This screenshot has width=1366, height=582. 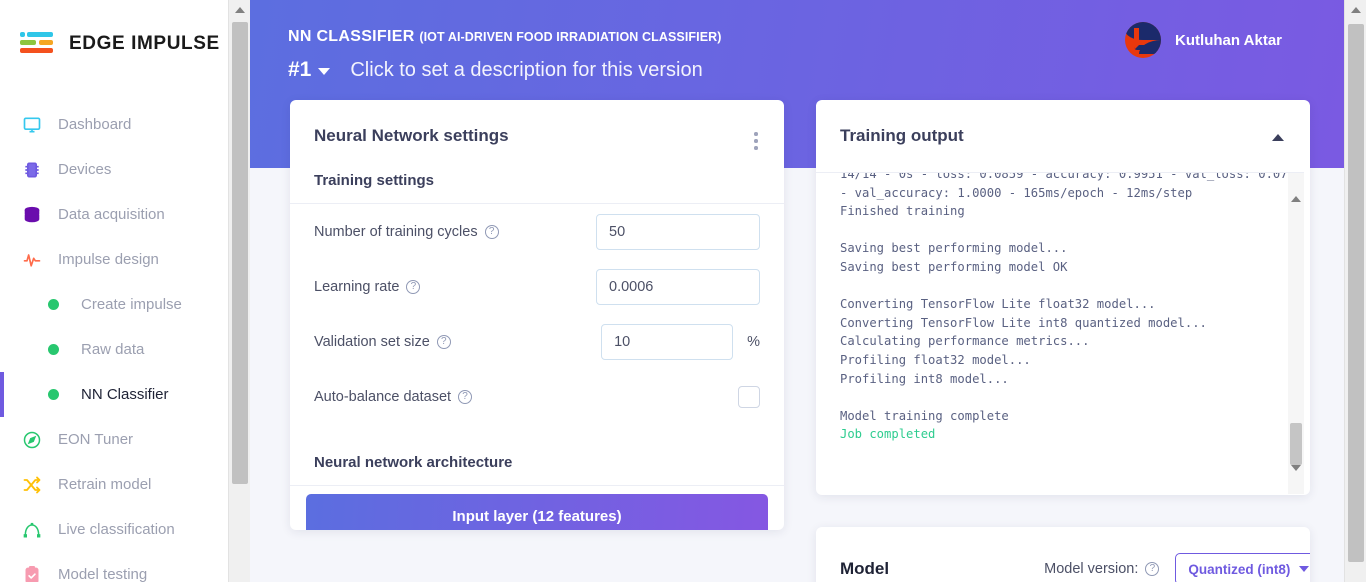 I want to click on user-menu: Kutluhan Aktar, so click(x=1203, y=40).